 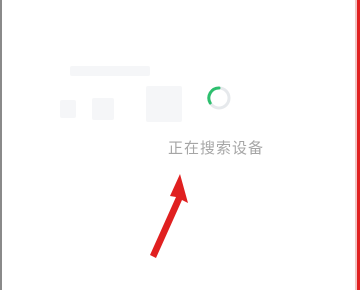 What do you see at coordinates (219, 98) in the screenshot?
I see `loading-spinner-icon` at bounding box center [219, 98].